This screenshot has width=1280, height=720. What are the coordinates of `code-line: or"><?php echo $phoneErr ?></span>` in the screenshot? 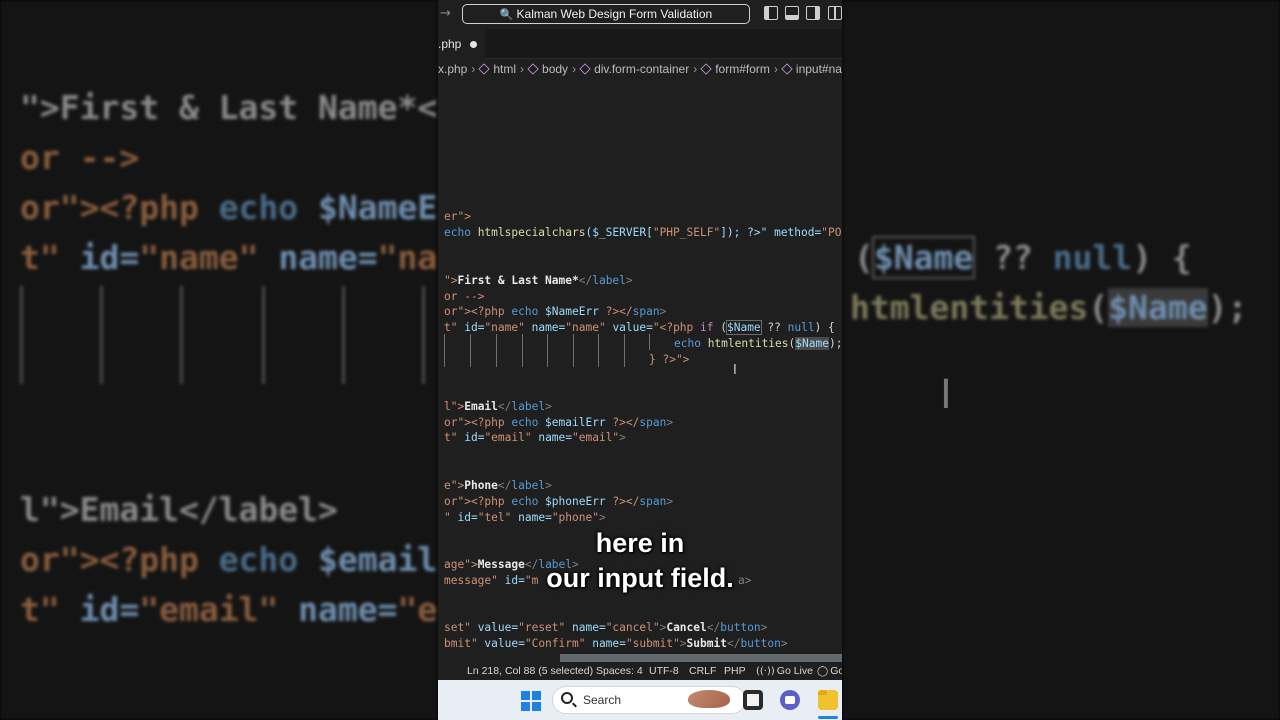 It's located at (559, 501).